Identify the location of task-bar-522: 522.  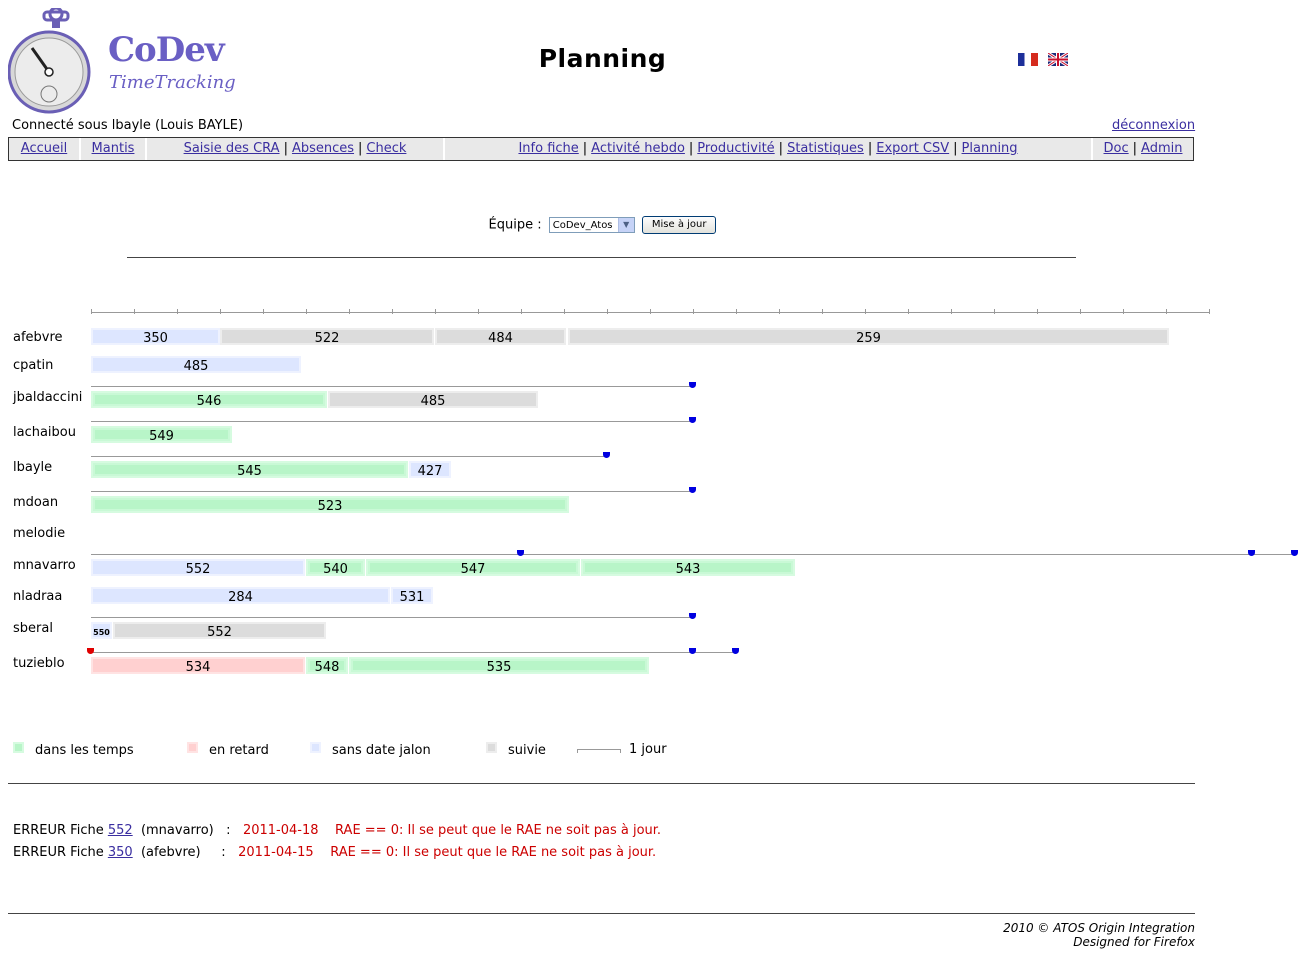
(327, 337).